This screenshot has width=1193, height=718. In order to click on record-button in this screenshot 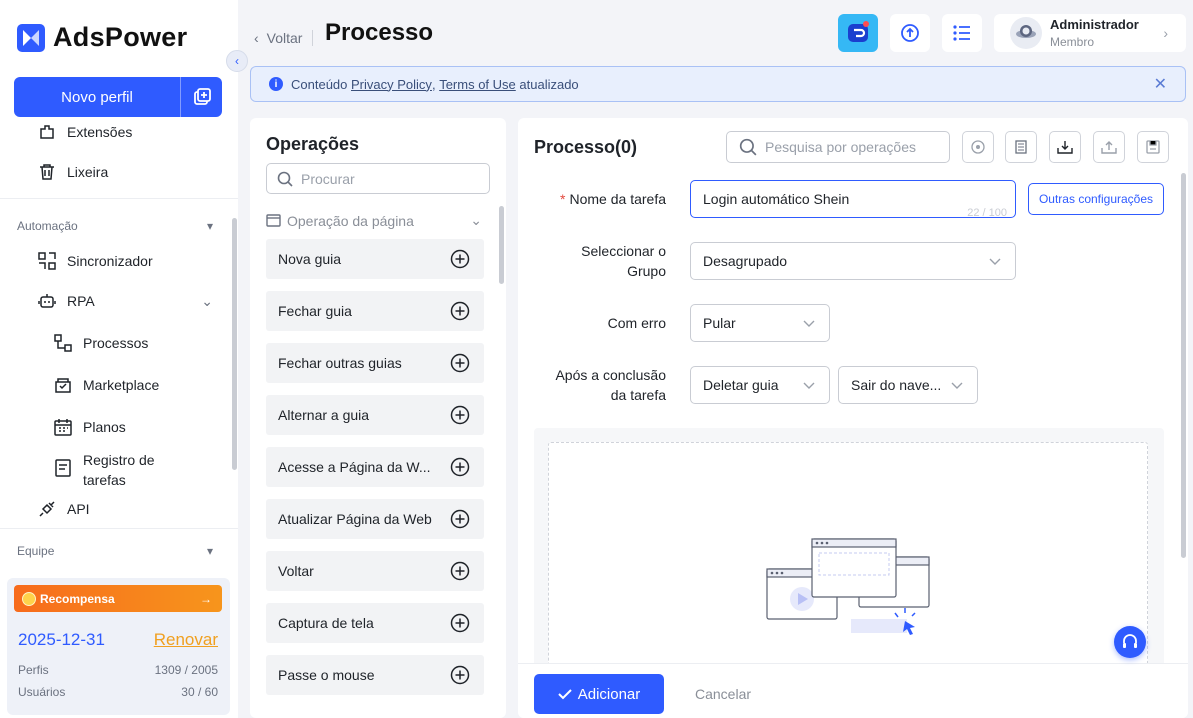, I will do `click(978, 147)`.